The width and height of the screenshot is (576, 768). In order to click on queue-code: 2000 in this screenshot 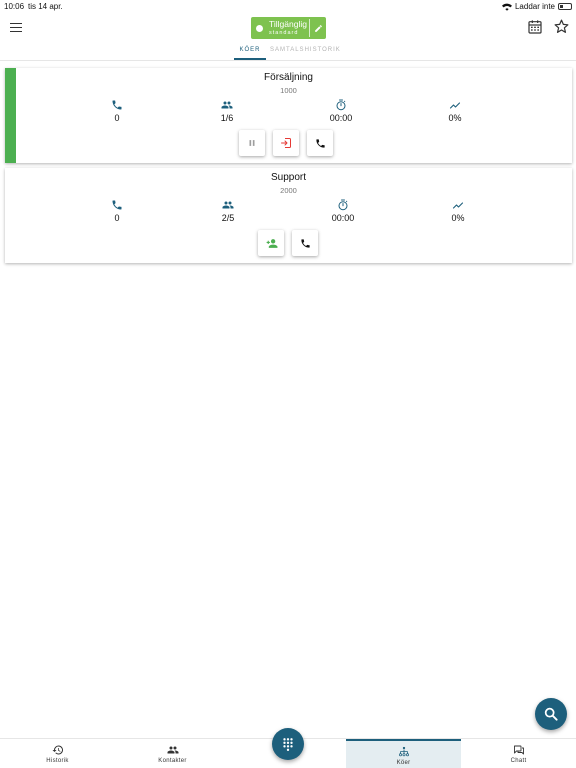, I will do `click(288, 190)`.